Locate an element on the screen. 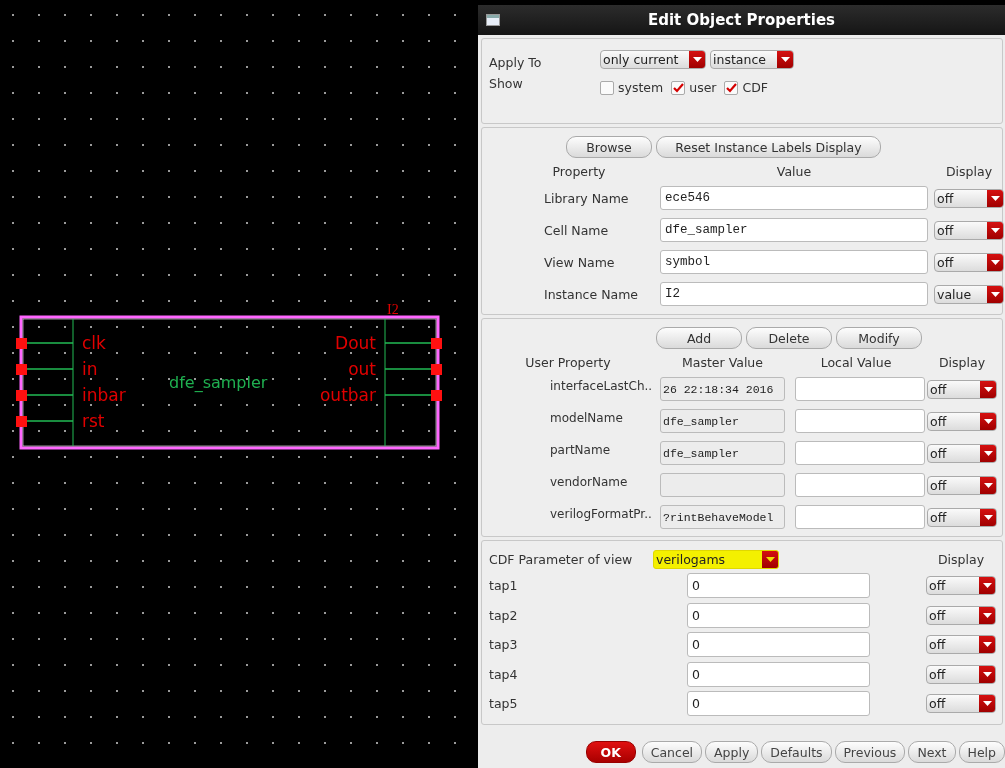 Image resolution: width=1005 pixels, height=768 pixels. scope-dropdown: only current is located at coordinates (653, 59).